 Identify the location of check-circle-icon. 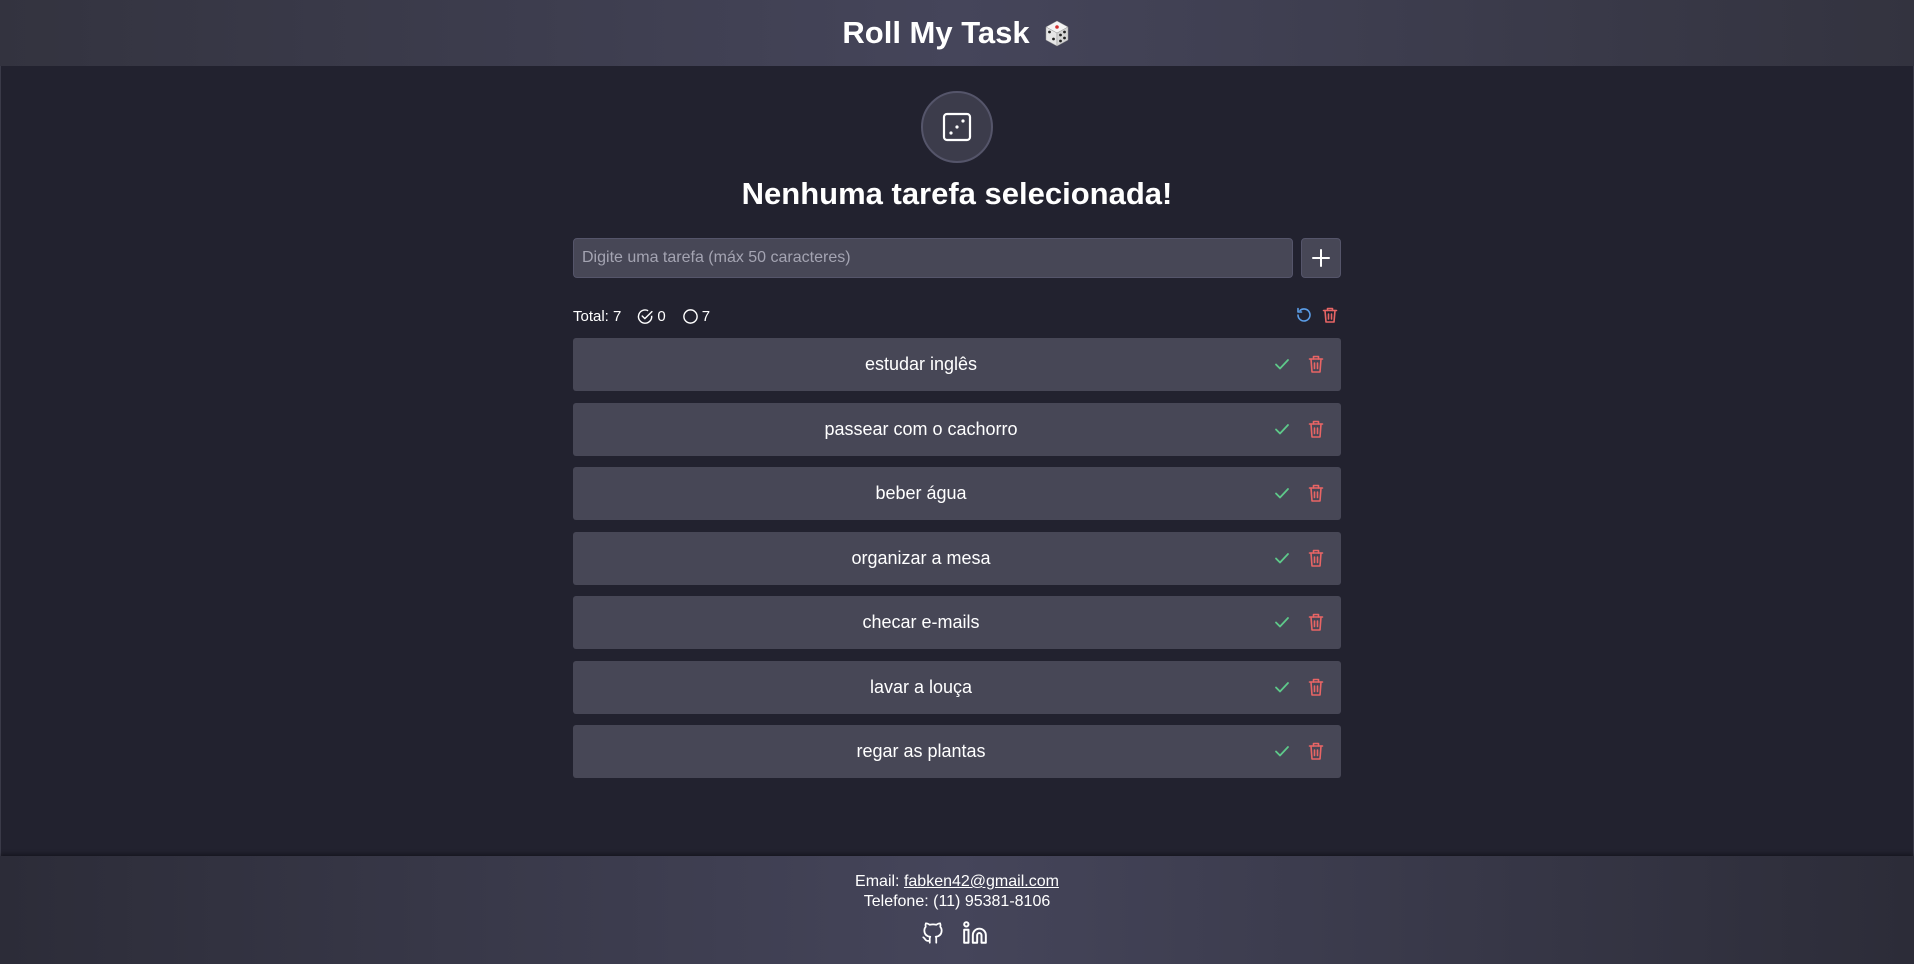
(647, 316).